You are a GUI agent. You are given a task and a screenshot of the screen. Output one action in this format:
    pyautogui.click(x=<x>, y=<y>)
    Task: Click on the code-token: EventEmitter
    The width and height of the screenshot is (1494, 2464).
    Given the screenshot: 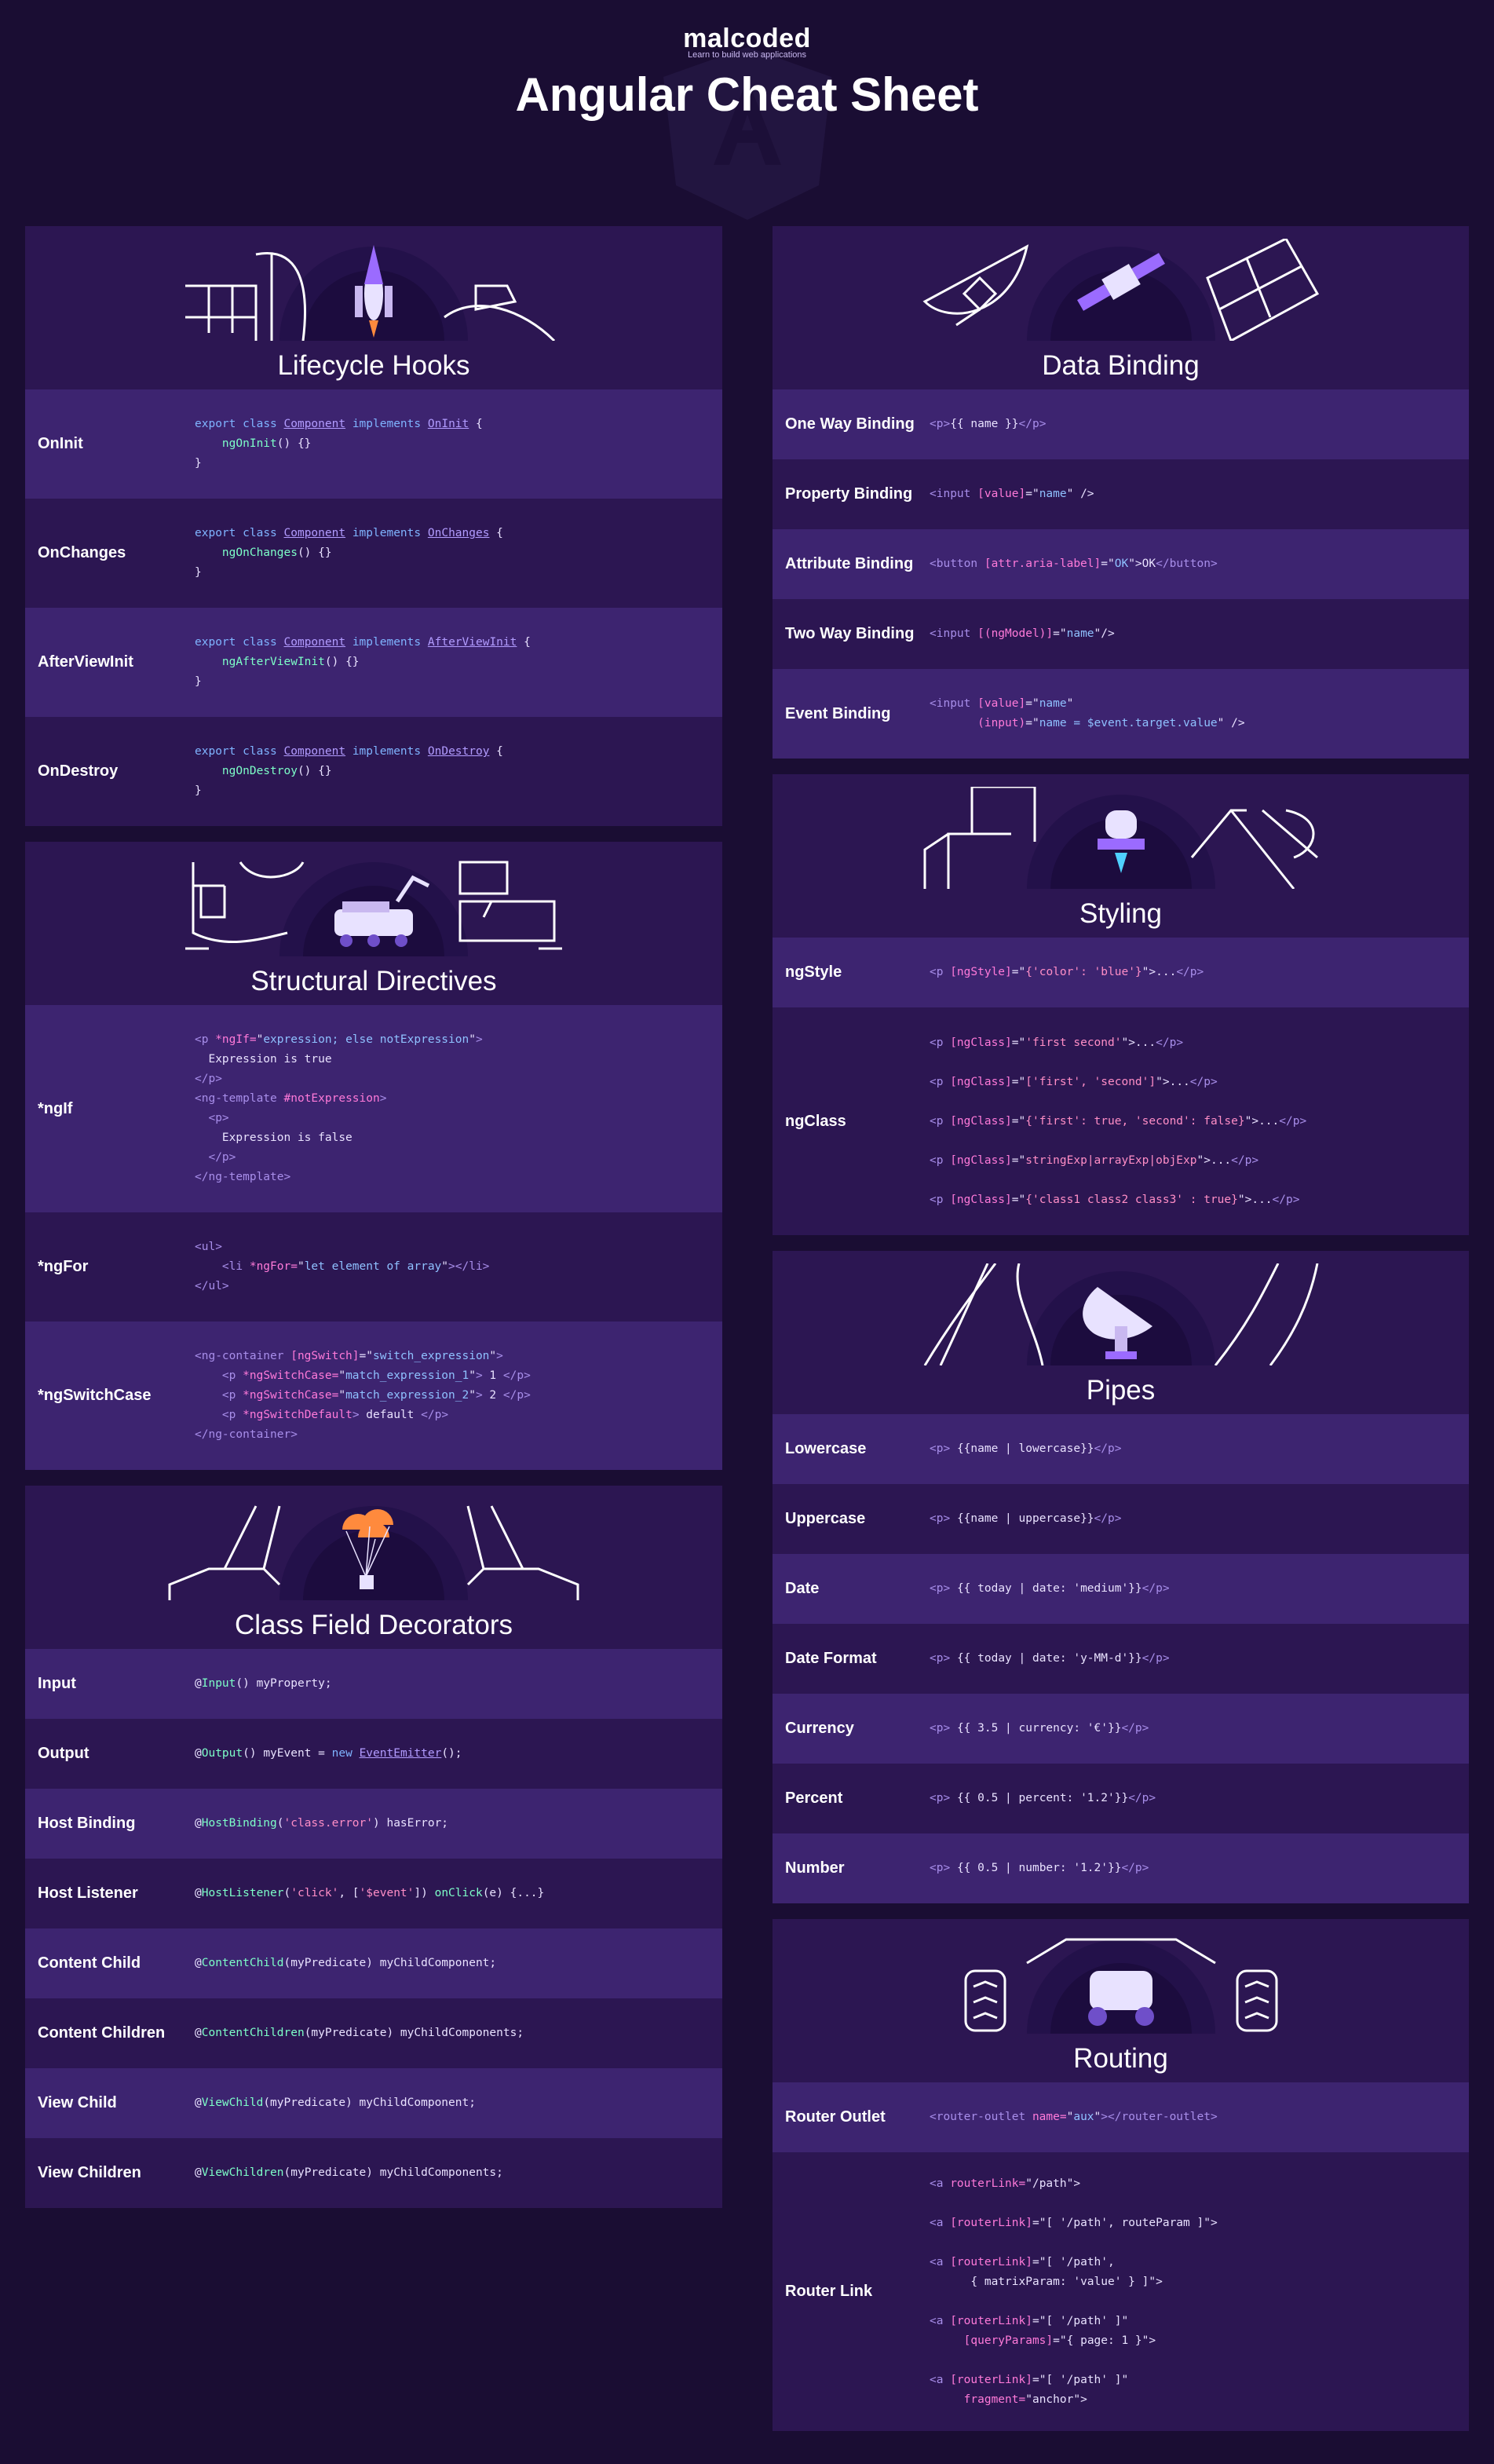 What is the action you would take?
    pyautogui.click(x=400, y=1754)
    